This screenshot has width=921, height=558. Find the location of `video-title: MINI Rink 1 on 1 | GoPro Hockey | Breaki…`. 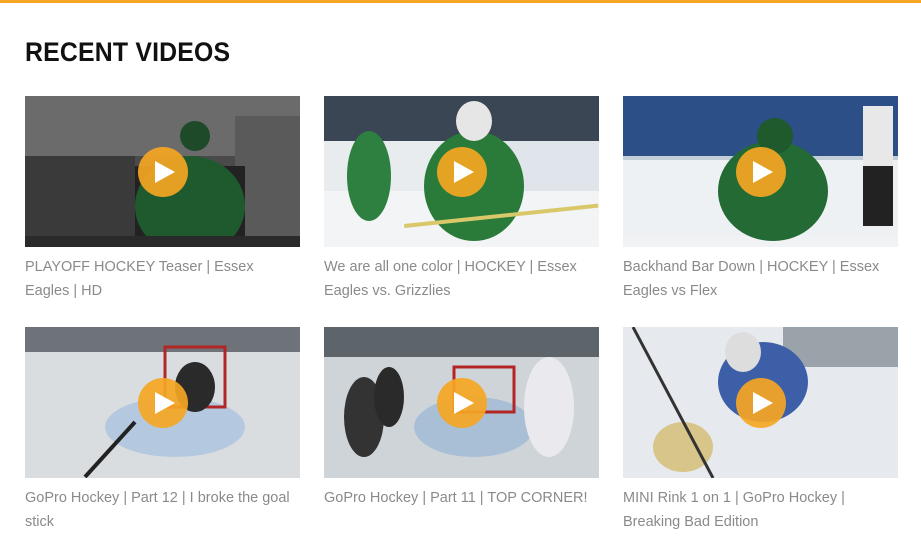

video-title: MINI Rink 1 on 1 | GoPro Hockey | Breaki… is located at coordinates (760, 510).